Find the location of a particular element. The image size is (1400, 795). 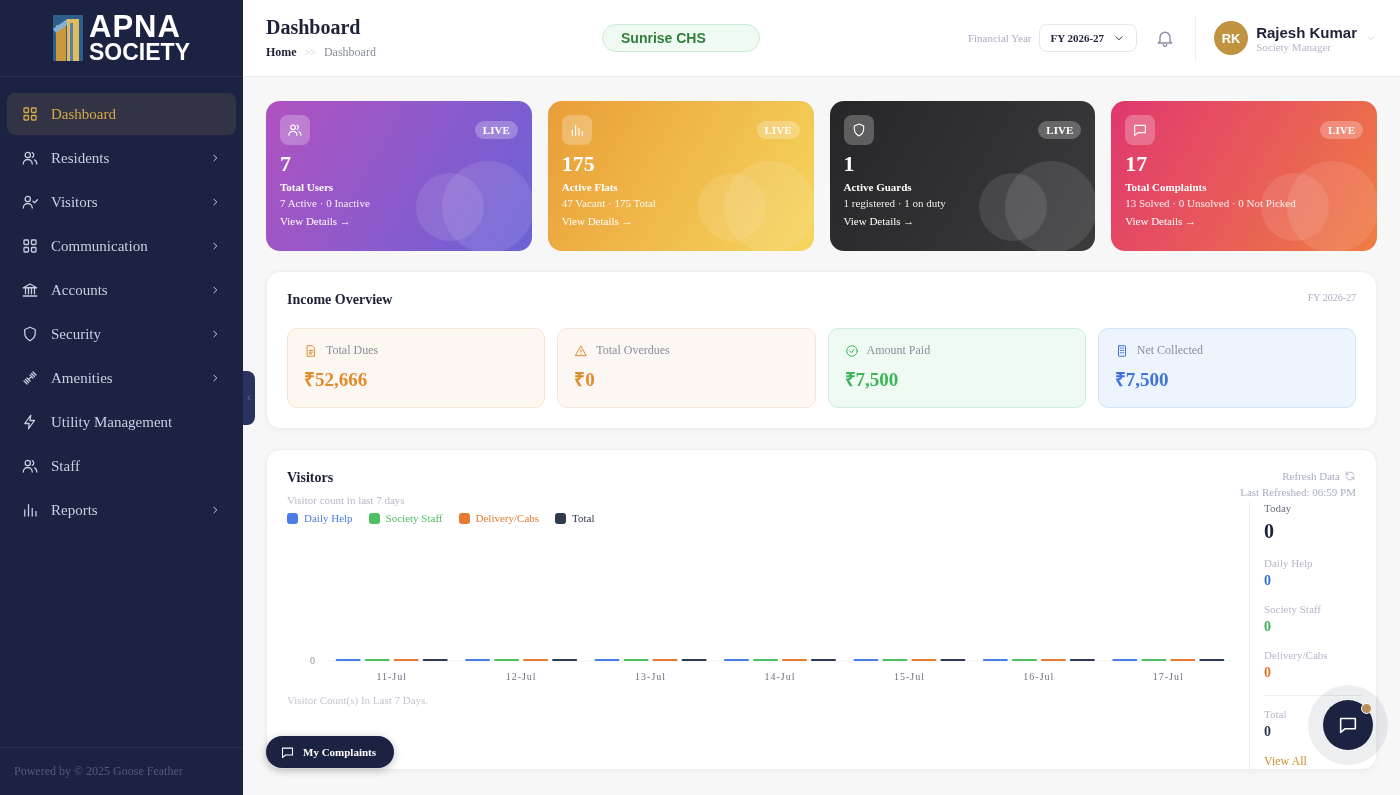

page-title: Dashboard is located at coordinates (314, 27).